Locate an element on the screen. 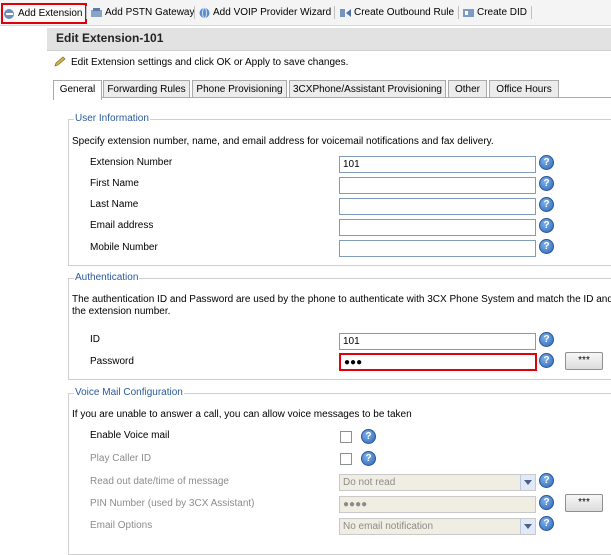 This screenshot has height=555, width=611. add-pstn-gateway-button: Add PSTN Gateway is located at coordinates (142, 12).